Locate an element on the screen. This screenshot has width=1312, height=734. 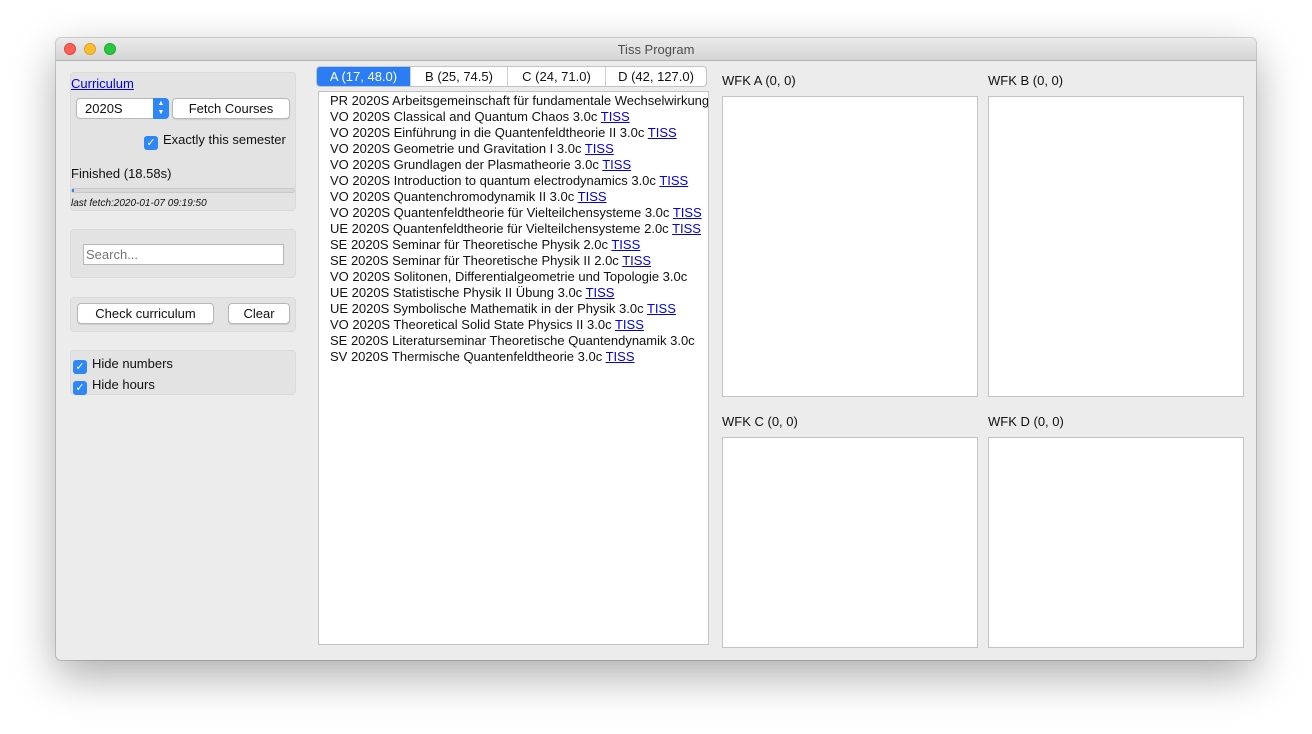
curriculum-link: Curriculum is located at coordinates (102, 83).